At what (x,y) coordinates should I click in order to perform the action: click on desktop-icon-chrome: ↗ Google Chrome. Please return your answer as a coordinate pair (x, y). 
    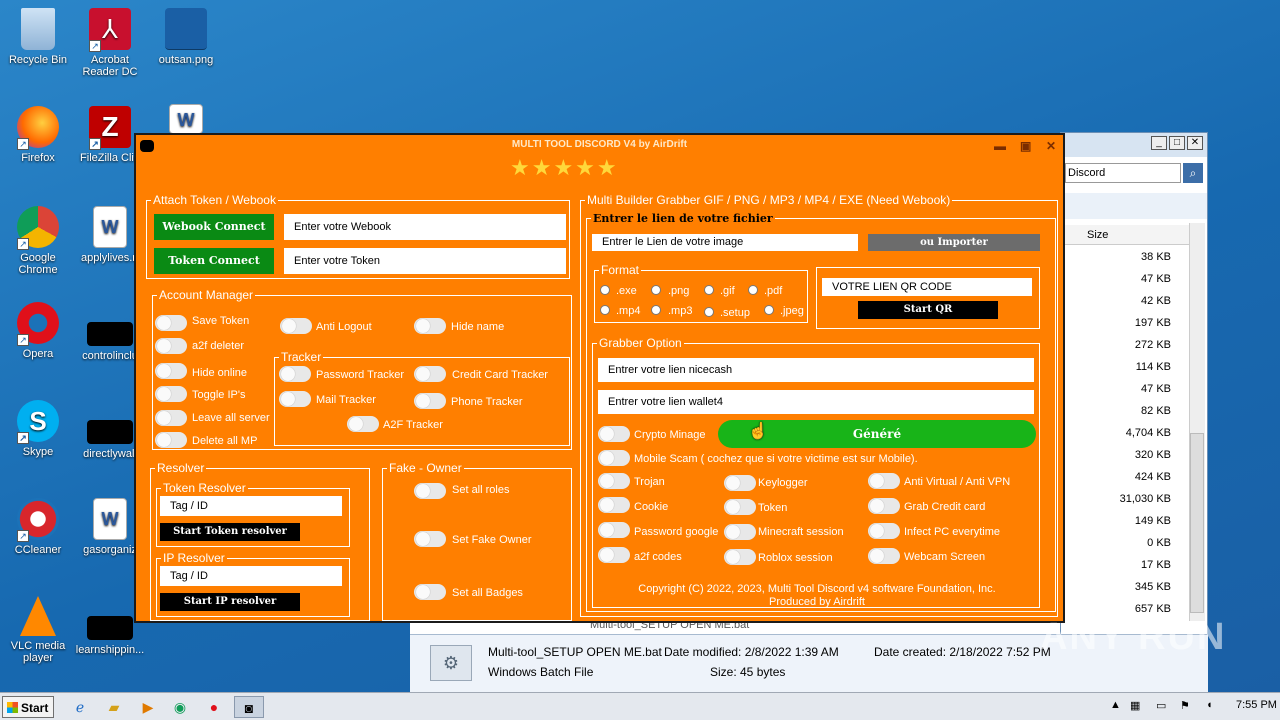
    Looking at the image, I should click on (38, 241).